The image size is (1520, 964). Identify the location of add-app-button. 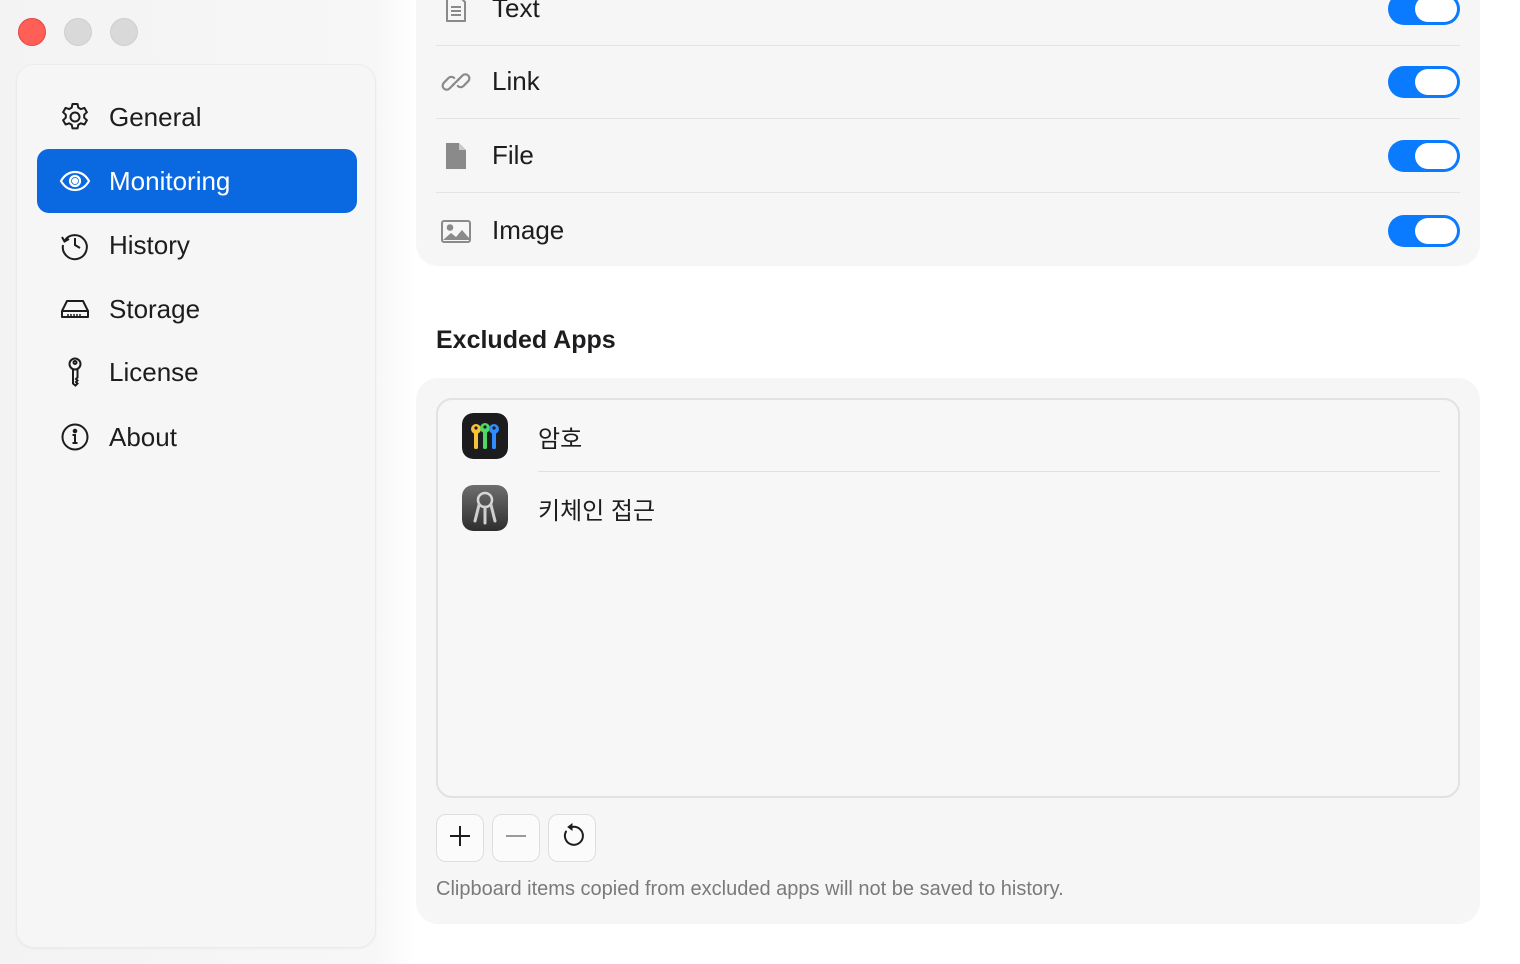
(460, 838).